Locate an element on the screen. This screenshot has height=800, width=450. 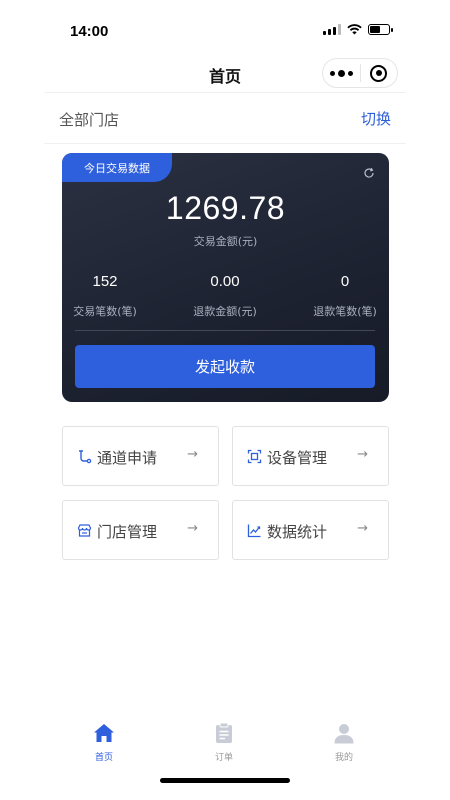
stat-transaction-count: 152 交易笔数(笔) is located at coordinates (111, 296).